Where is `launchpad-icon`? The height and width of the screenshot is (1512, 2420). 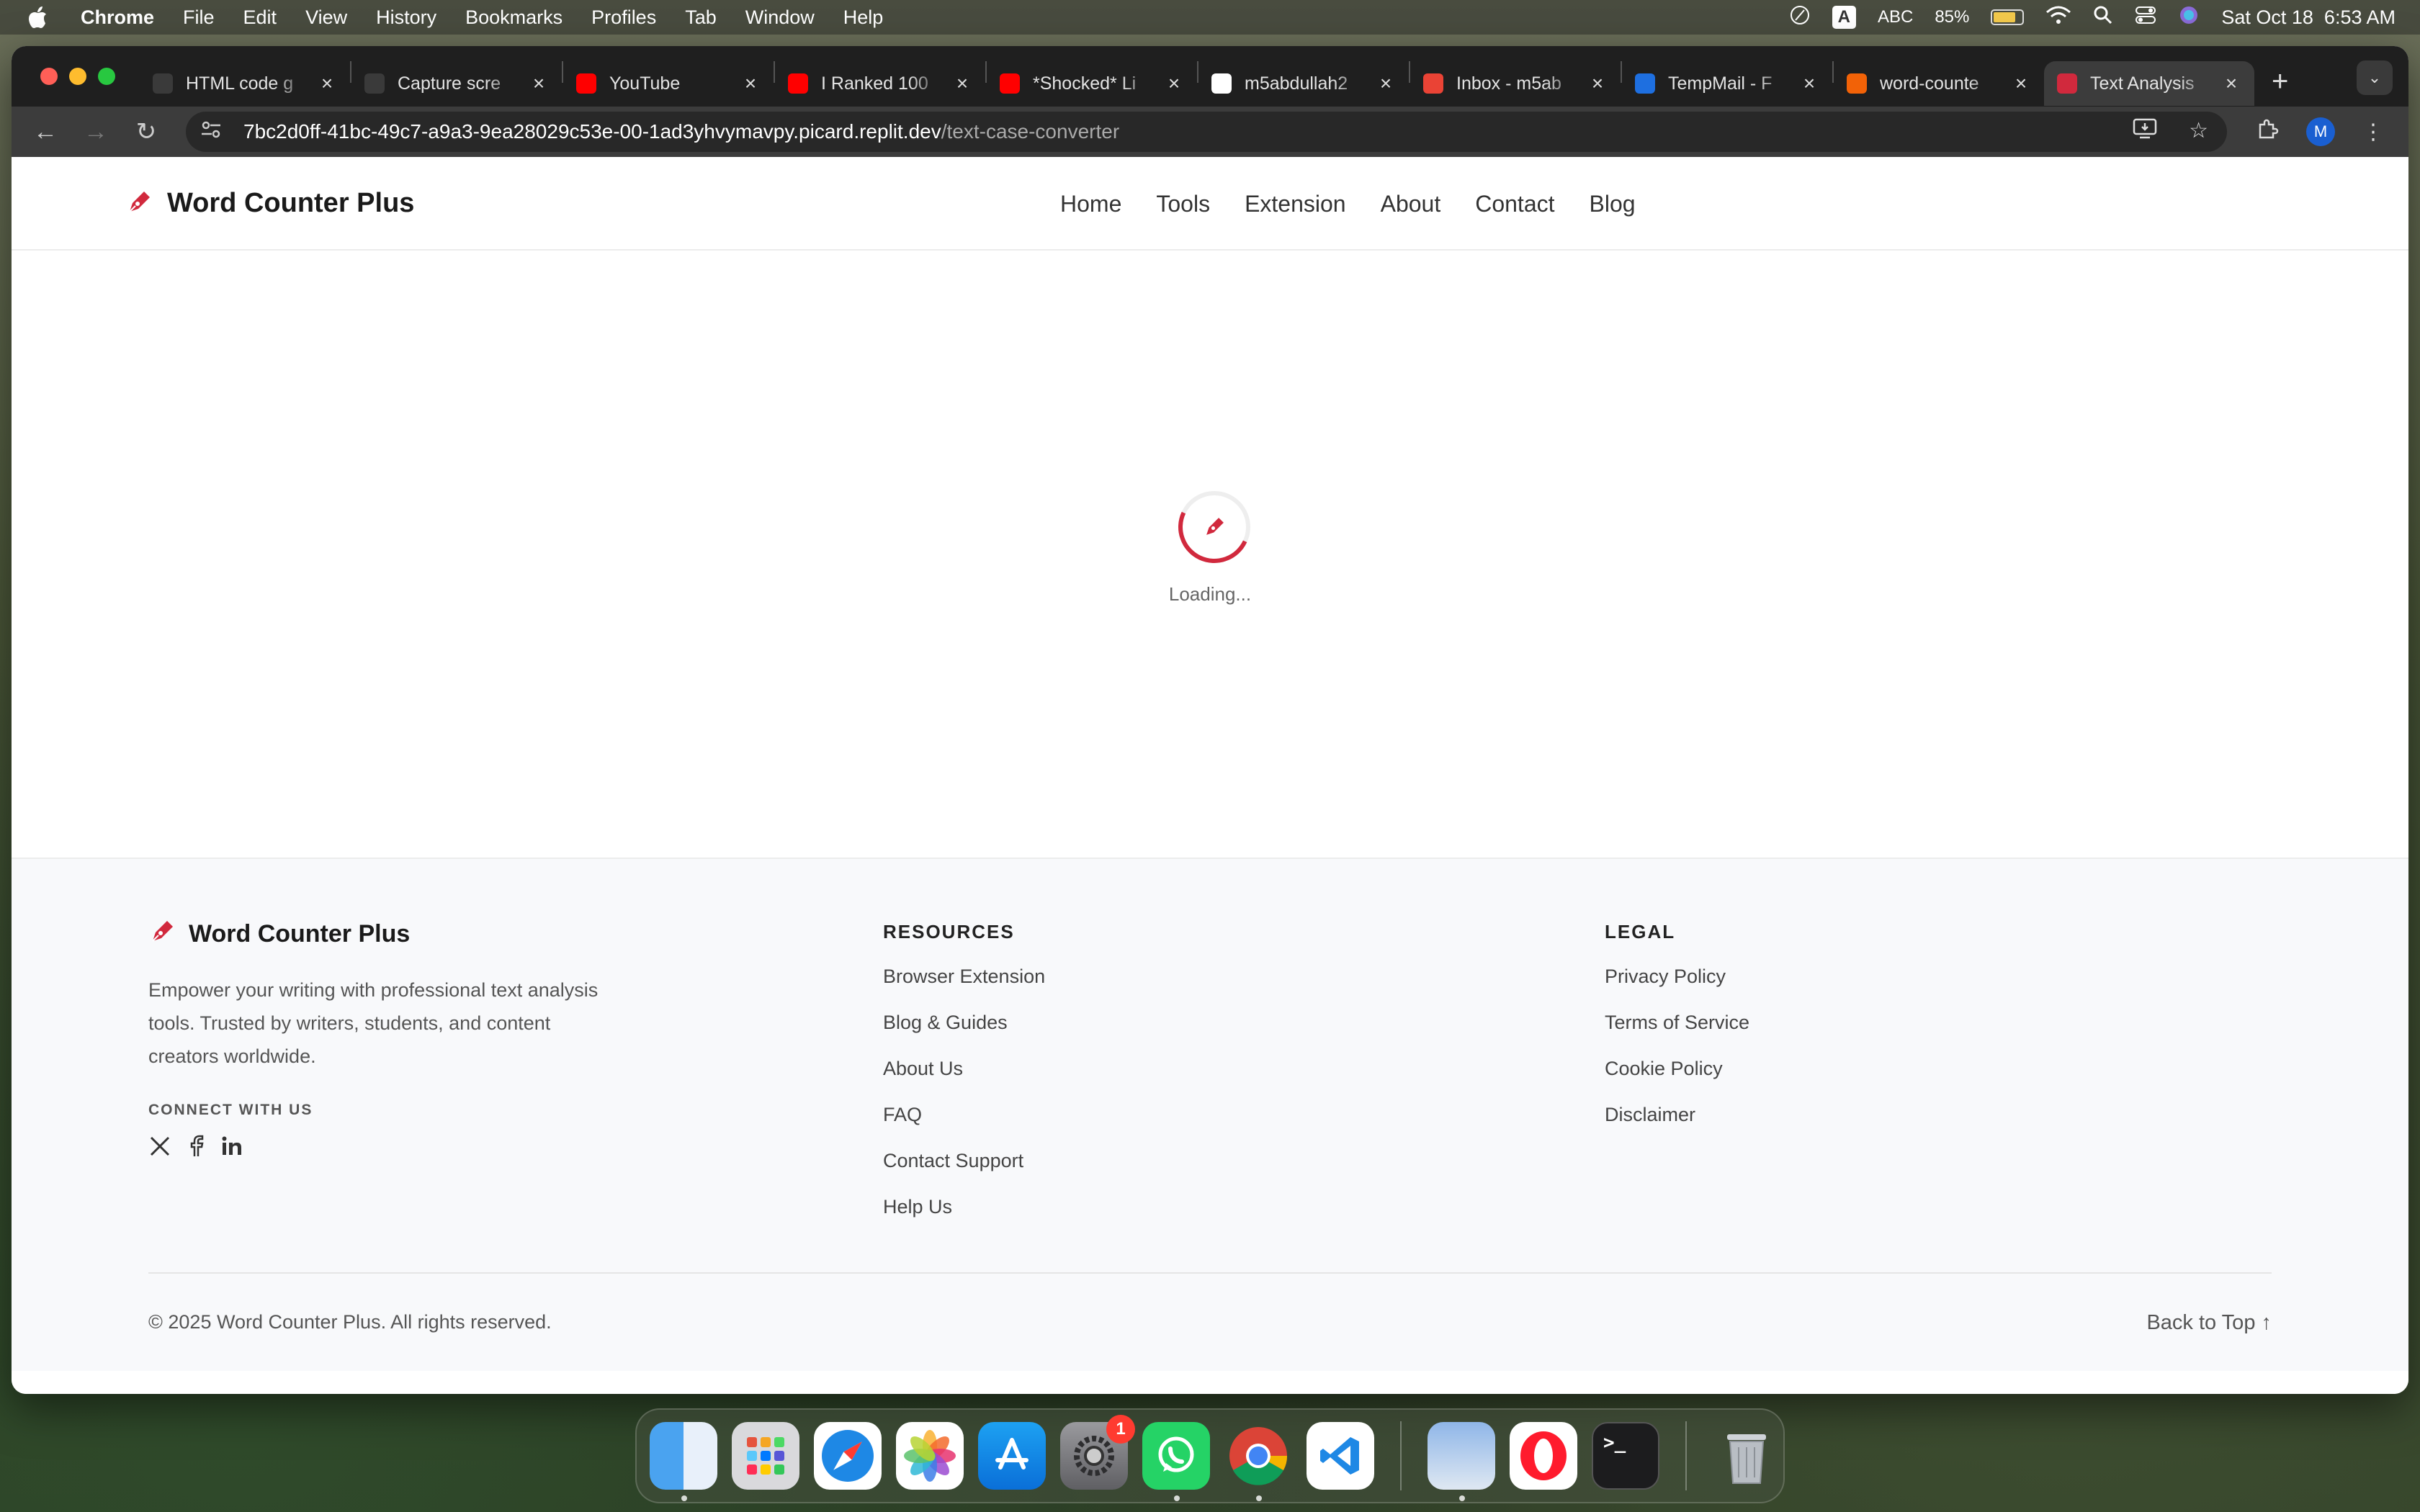 launchpad-icon is located at coordinates (765, 1456).